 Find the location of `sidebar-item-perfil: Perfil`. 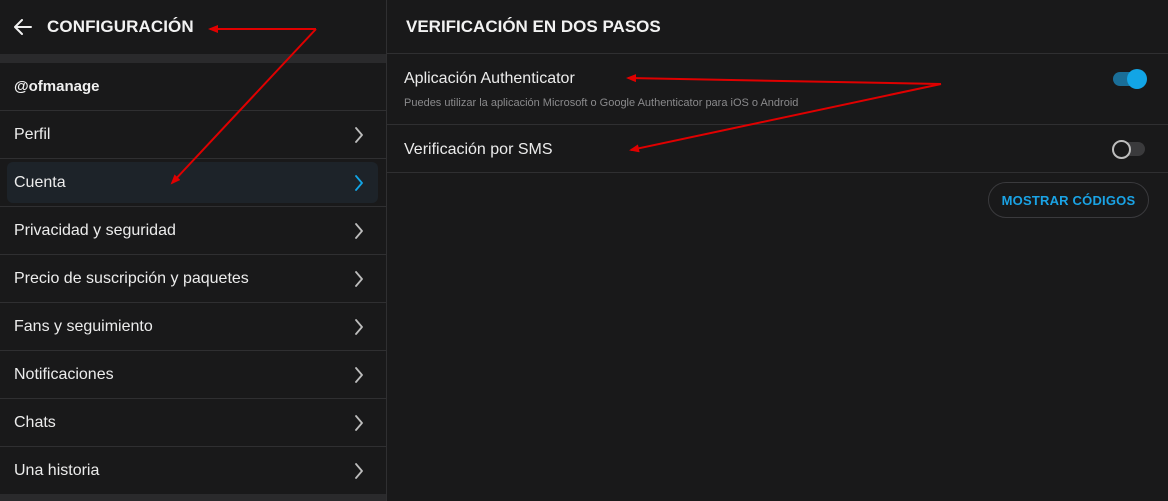

sidebar-item-perfil: Perfil is located at coordinates (193, 135).